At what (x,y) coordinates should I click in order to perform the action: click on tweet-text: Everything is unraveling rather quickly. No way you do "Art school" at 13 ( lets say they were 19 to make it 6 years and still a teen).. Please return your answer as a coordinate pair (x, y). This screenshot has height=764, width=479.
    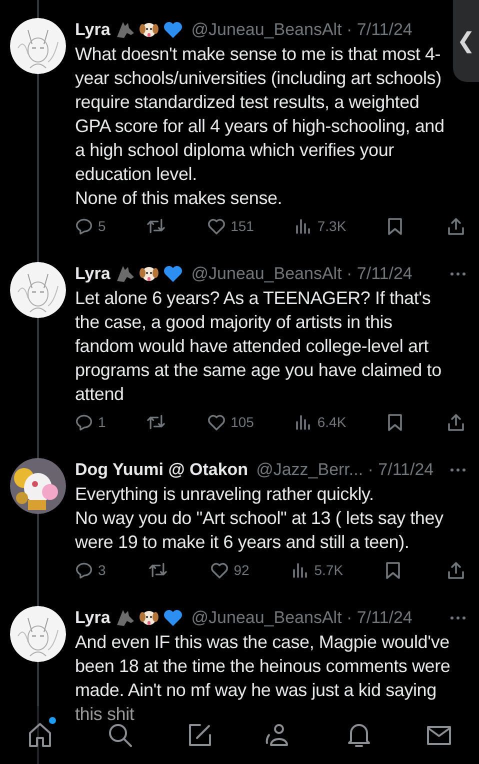
    Looking at the image, I should click on (259, 518).